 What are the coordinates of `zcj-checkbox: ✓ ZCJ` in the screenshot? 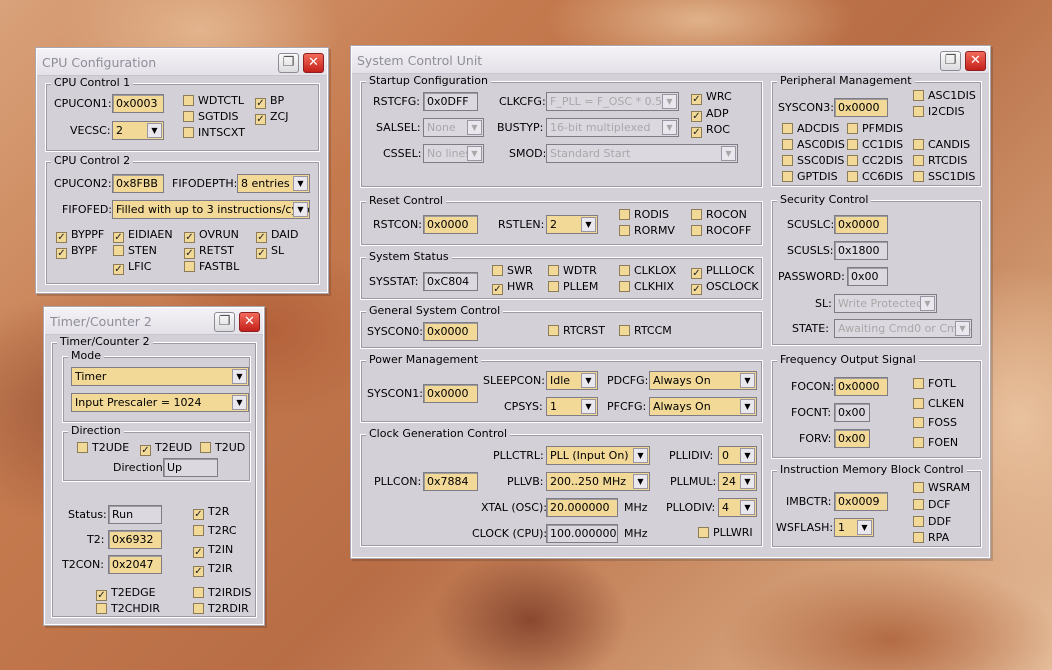 It's located at (271, 118).